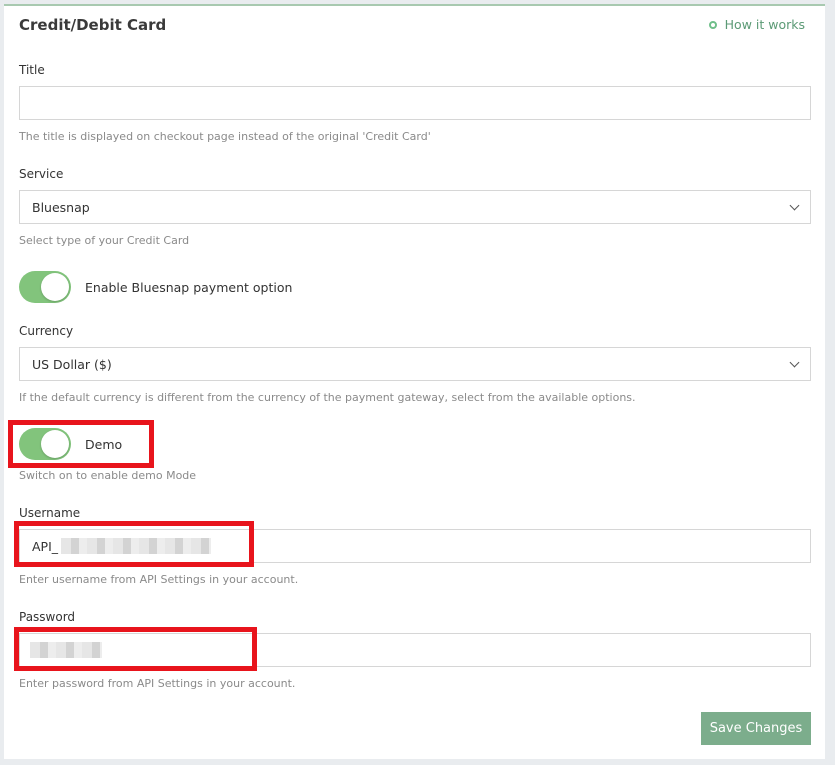  Describe the element at coordinates (61, 207) in the screenshot. I see `service-selected-value: Bluesnap` at that location.